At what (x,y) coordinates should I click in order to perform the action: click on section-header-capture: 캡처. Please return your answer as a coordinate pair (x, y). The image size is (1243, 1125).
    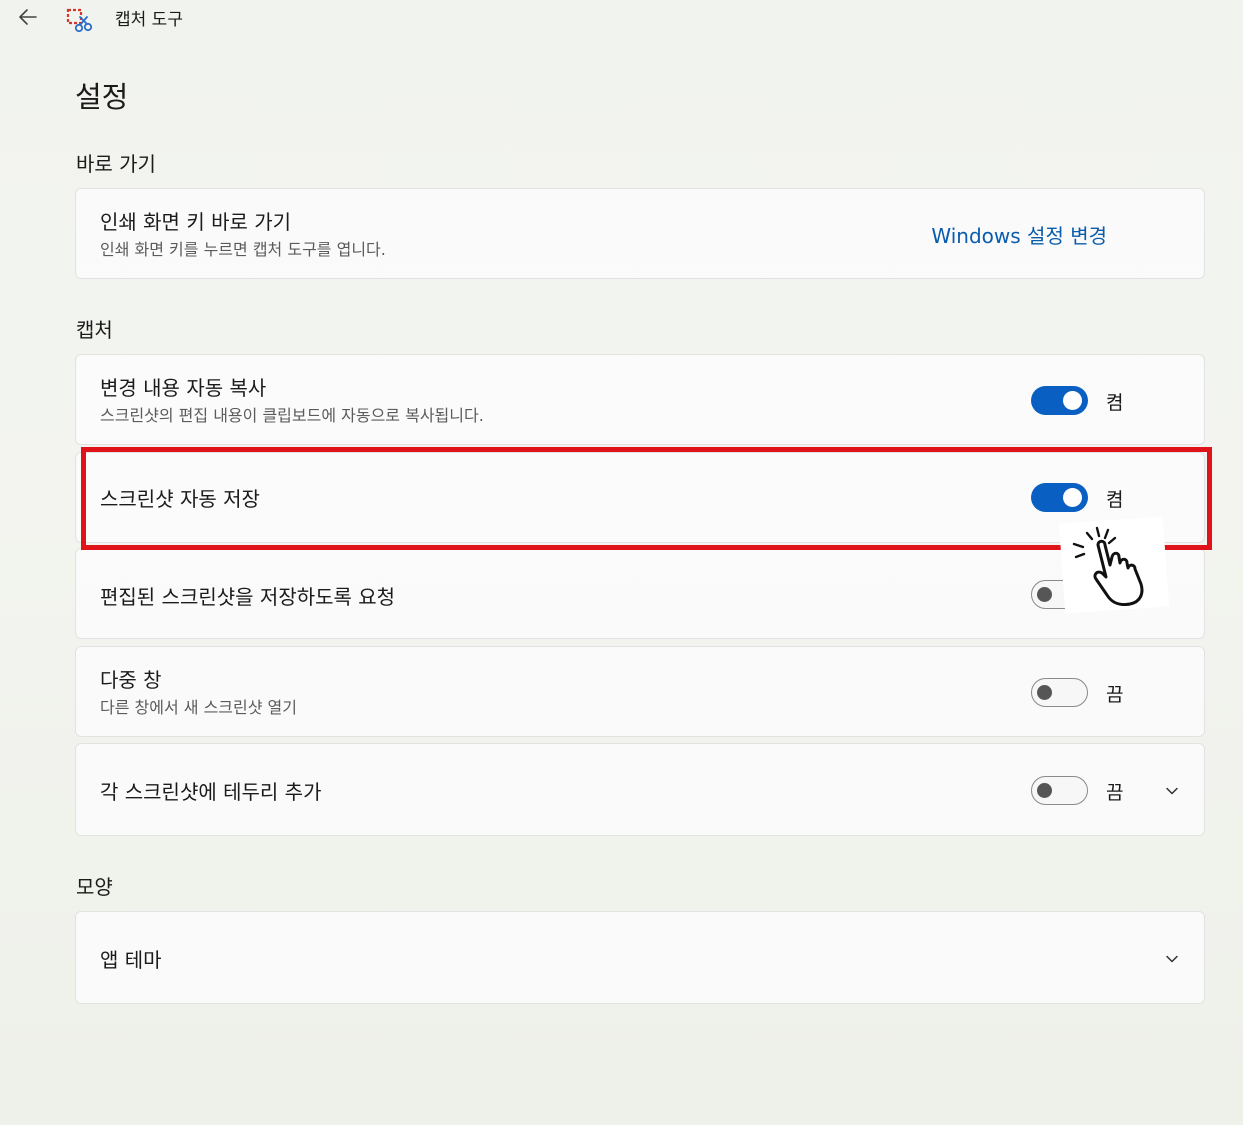
    Looking at the image, I should click on (94, 330).